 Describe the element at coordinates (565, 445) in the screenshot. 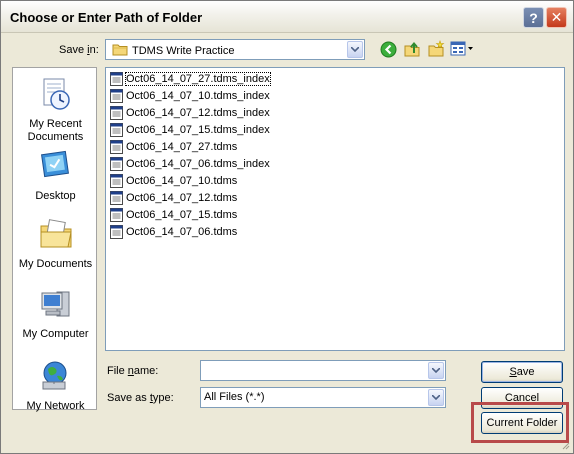

I see `resize-grip-icon` at that location.